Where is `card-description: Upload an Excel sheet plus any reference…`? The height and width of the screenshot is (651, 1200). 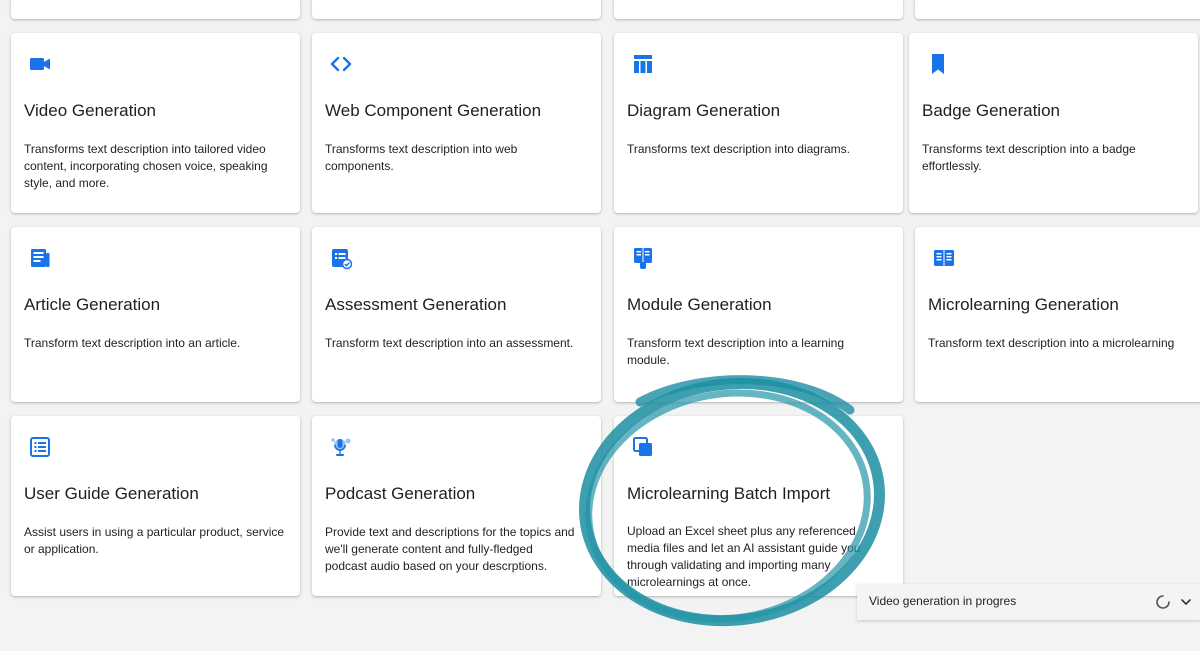
card-description: Upload an Excel sheet plus any reference… is located at coordinates (744, 556).